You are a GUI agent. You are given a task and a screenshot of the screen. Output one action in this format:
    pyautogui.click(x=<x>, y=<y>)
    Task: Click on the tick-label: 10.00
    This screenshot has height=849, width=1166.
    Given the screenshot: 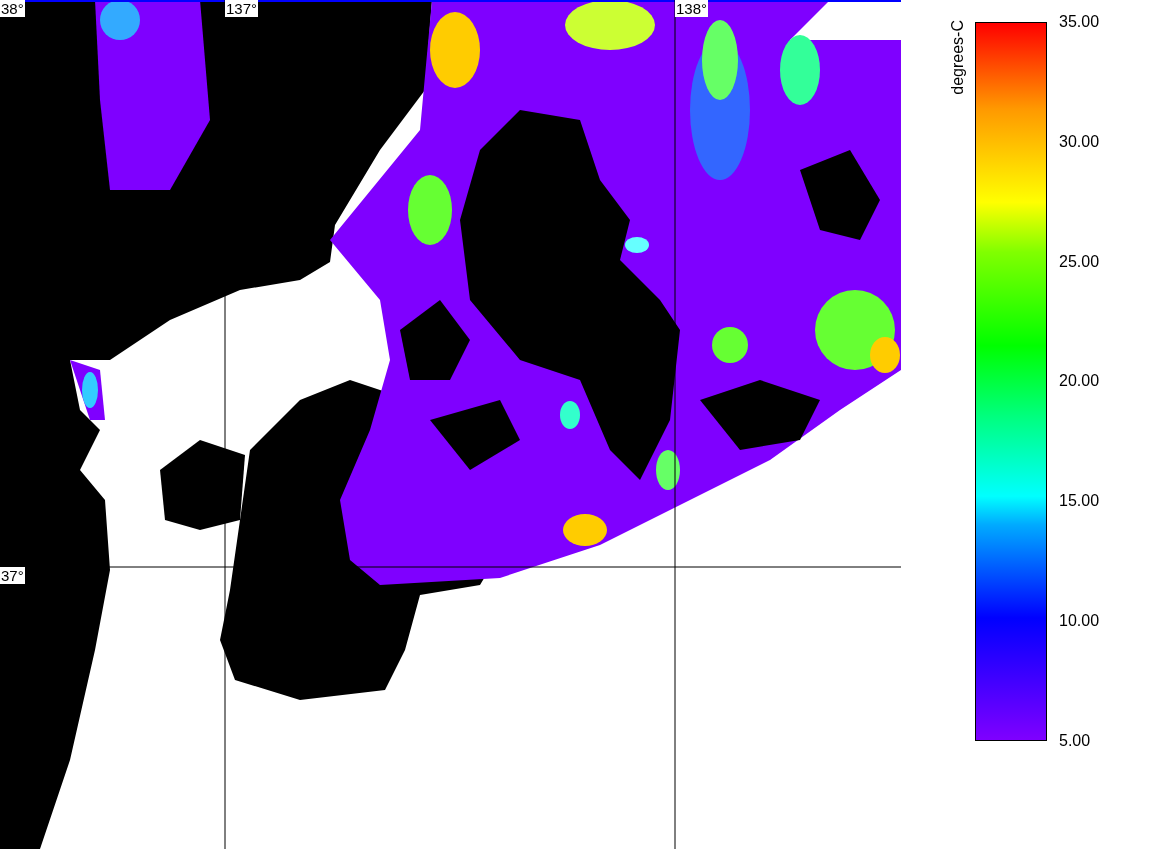 What is the action you would take?
    pyautogui.click(x=1079, y=621)
    